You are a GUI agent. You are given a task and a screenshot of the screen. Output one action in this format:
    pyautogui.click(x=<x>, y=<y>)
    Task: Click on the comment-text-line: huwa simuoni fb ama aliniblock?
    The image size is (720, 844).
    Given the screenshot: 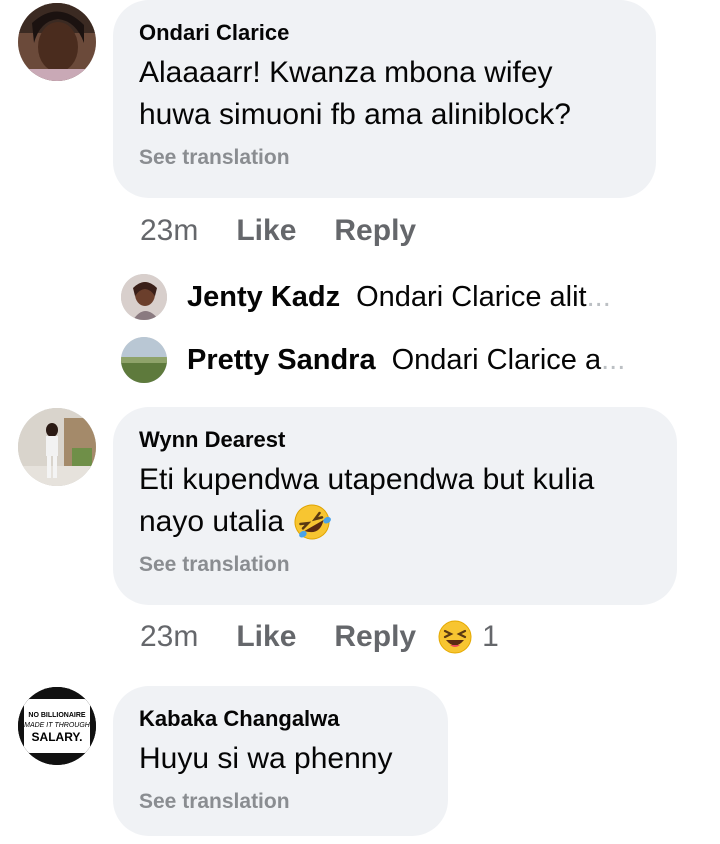 What is the action you would take?
    pyautogui.click(x=355, y=114)
    